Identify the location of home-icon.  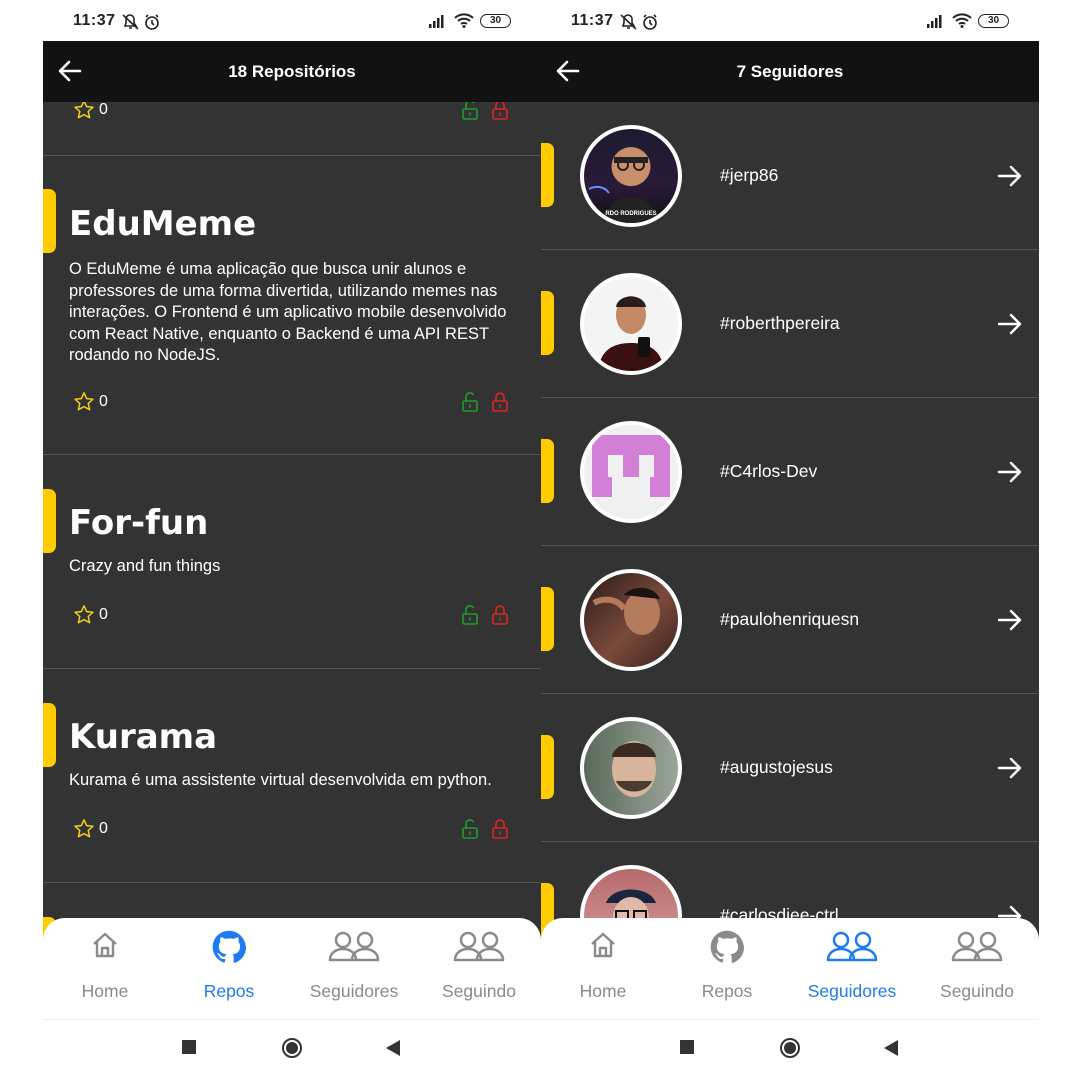
(603, 945).